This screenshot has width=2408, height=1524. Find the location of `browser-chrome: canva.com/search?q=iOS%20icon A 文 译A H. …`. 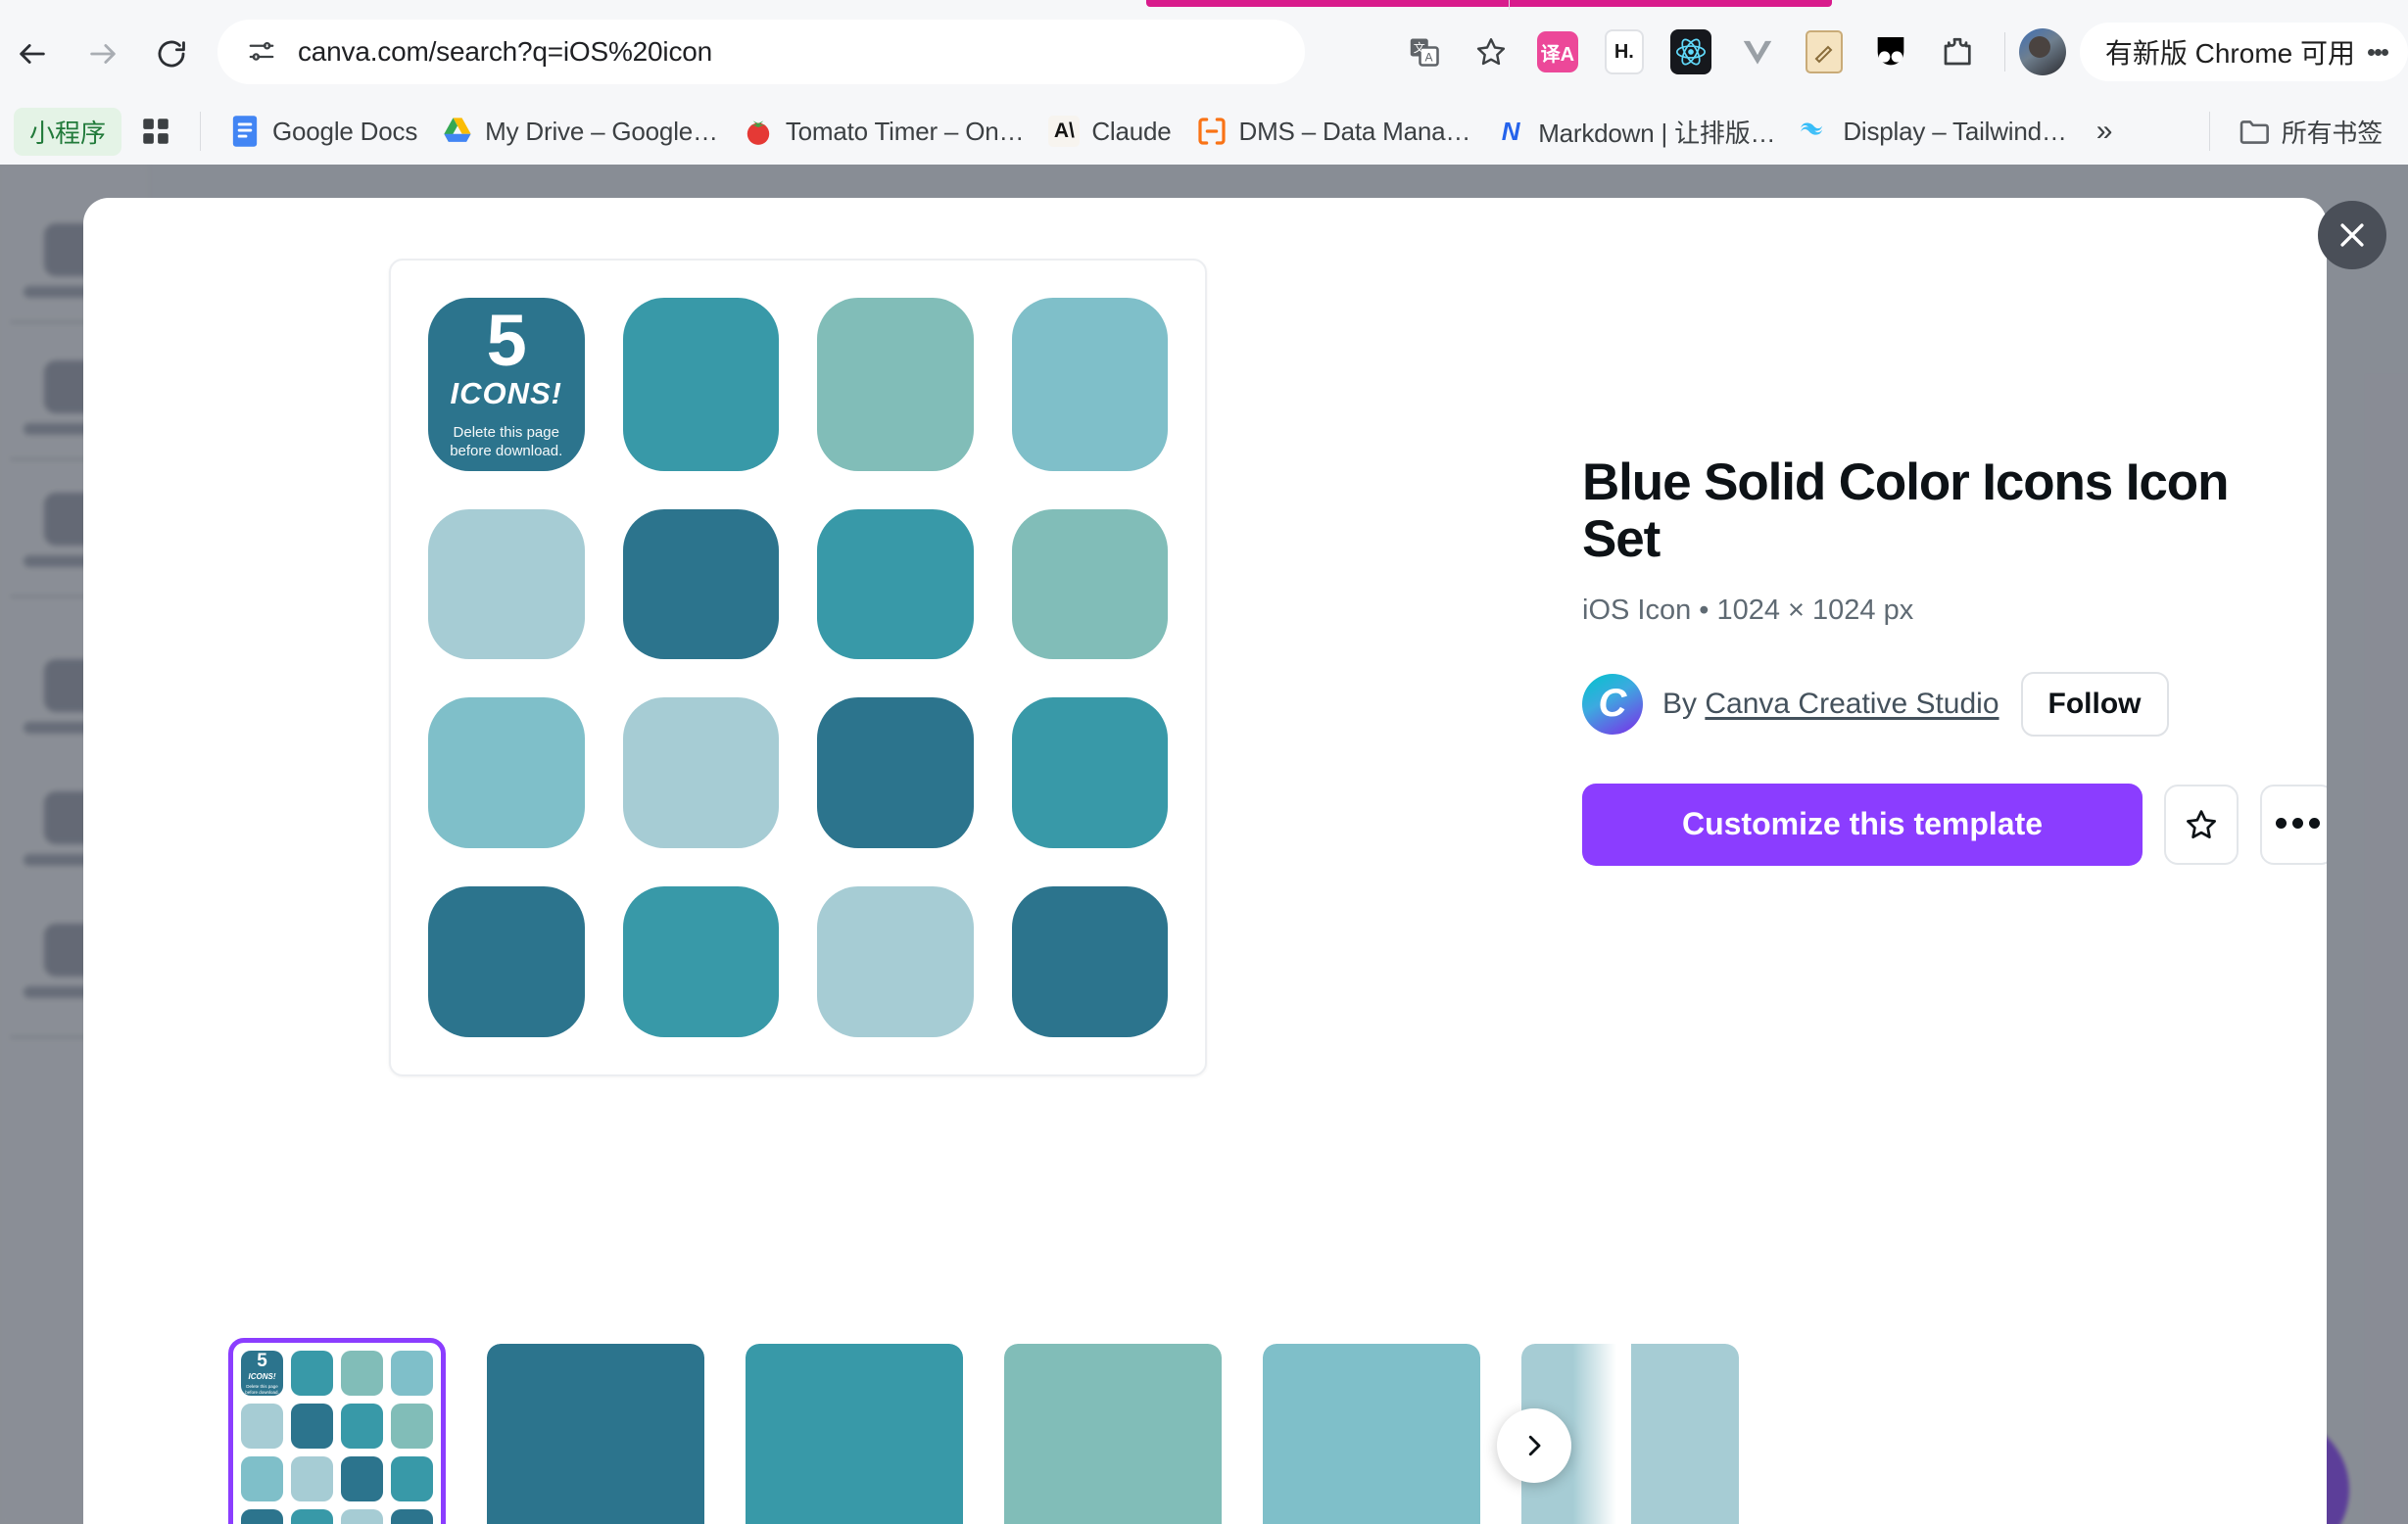

browser-chrome: canva.com/search?q=iOS%20icon A 文 译A H. … is located at coordinates (1204, 82).